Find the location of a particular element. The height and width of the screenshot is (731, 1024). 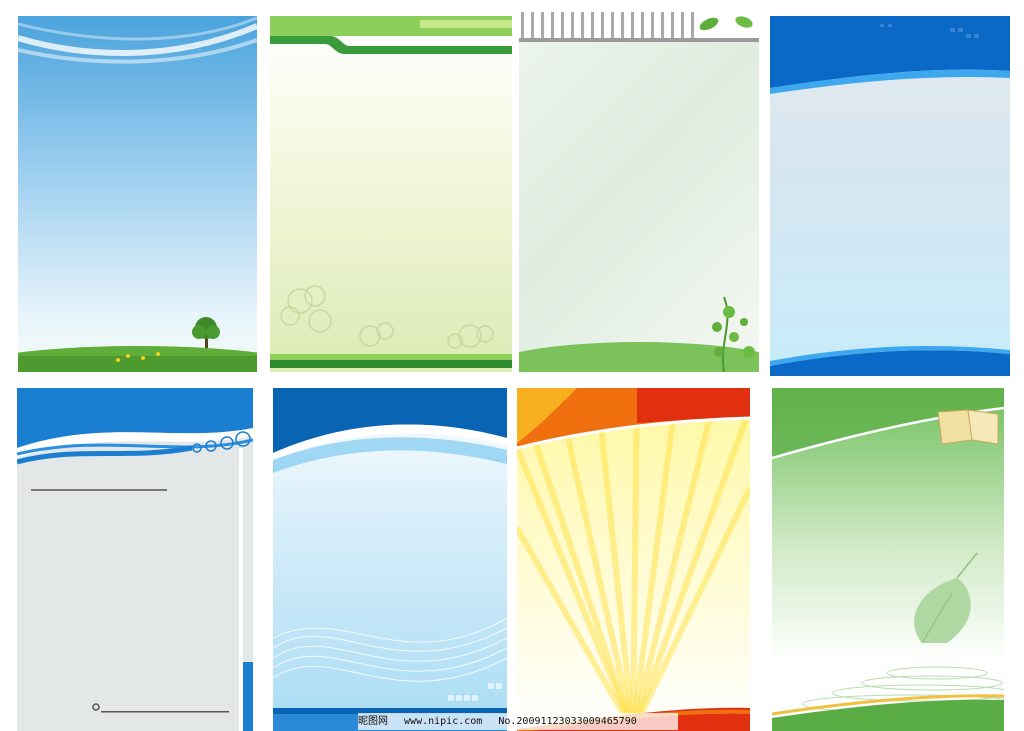

panel-vine-stripes is located at coordinates (639, 192).